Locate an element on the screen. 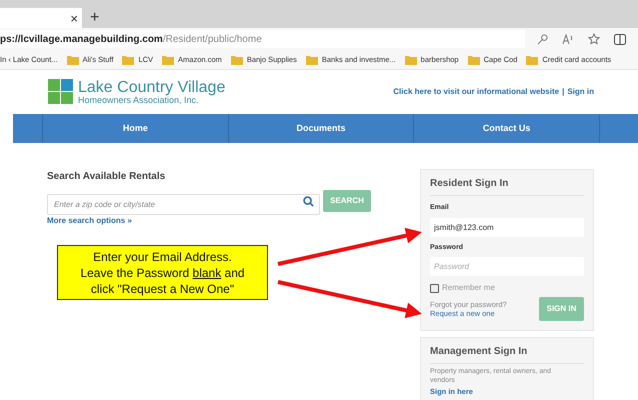  remember-label: Remember me is located at coordinates (468, 288).